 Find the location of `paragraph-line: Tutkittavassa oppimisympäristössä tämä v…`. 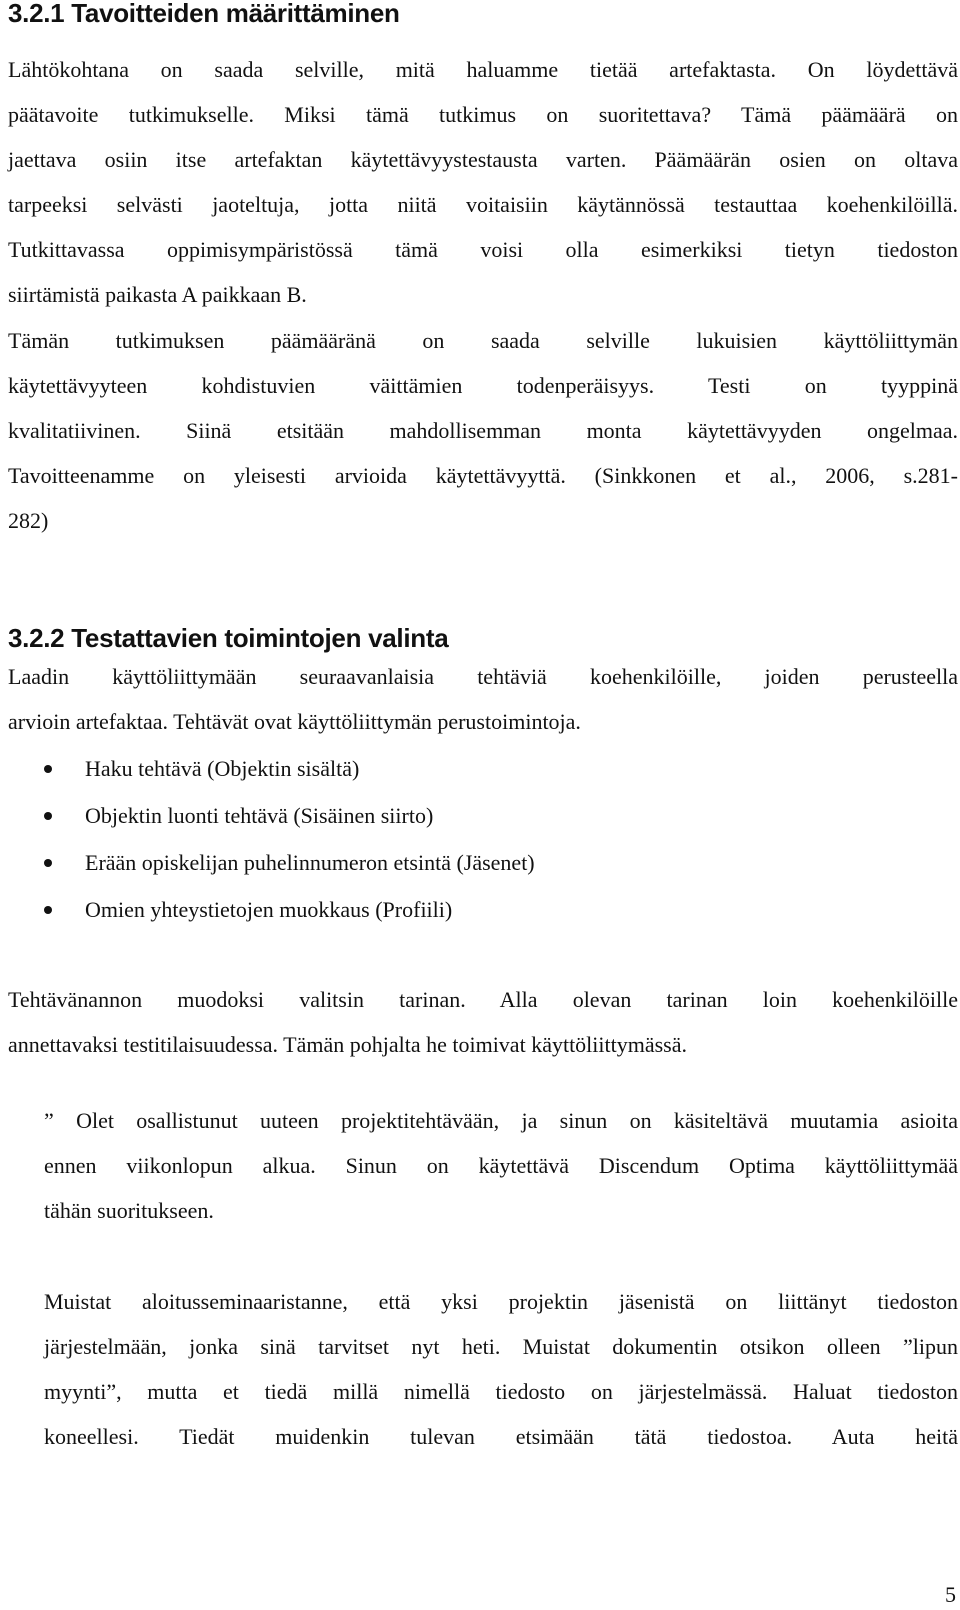

paragraph-line: Tutkittavassa oppimisympäristössä tämä v… is located at coordinates (483, 249).